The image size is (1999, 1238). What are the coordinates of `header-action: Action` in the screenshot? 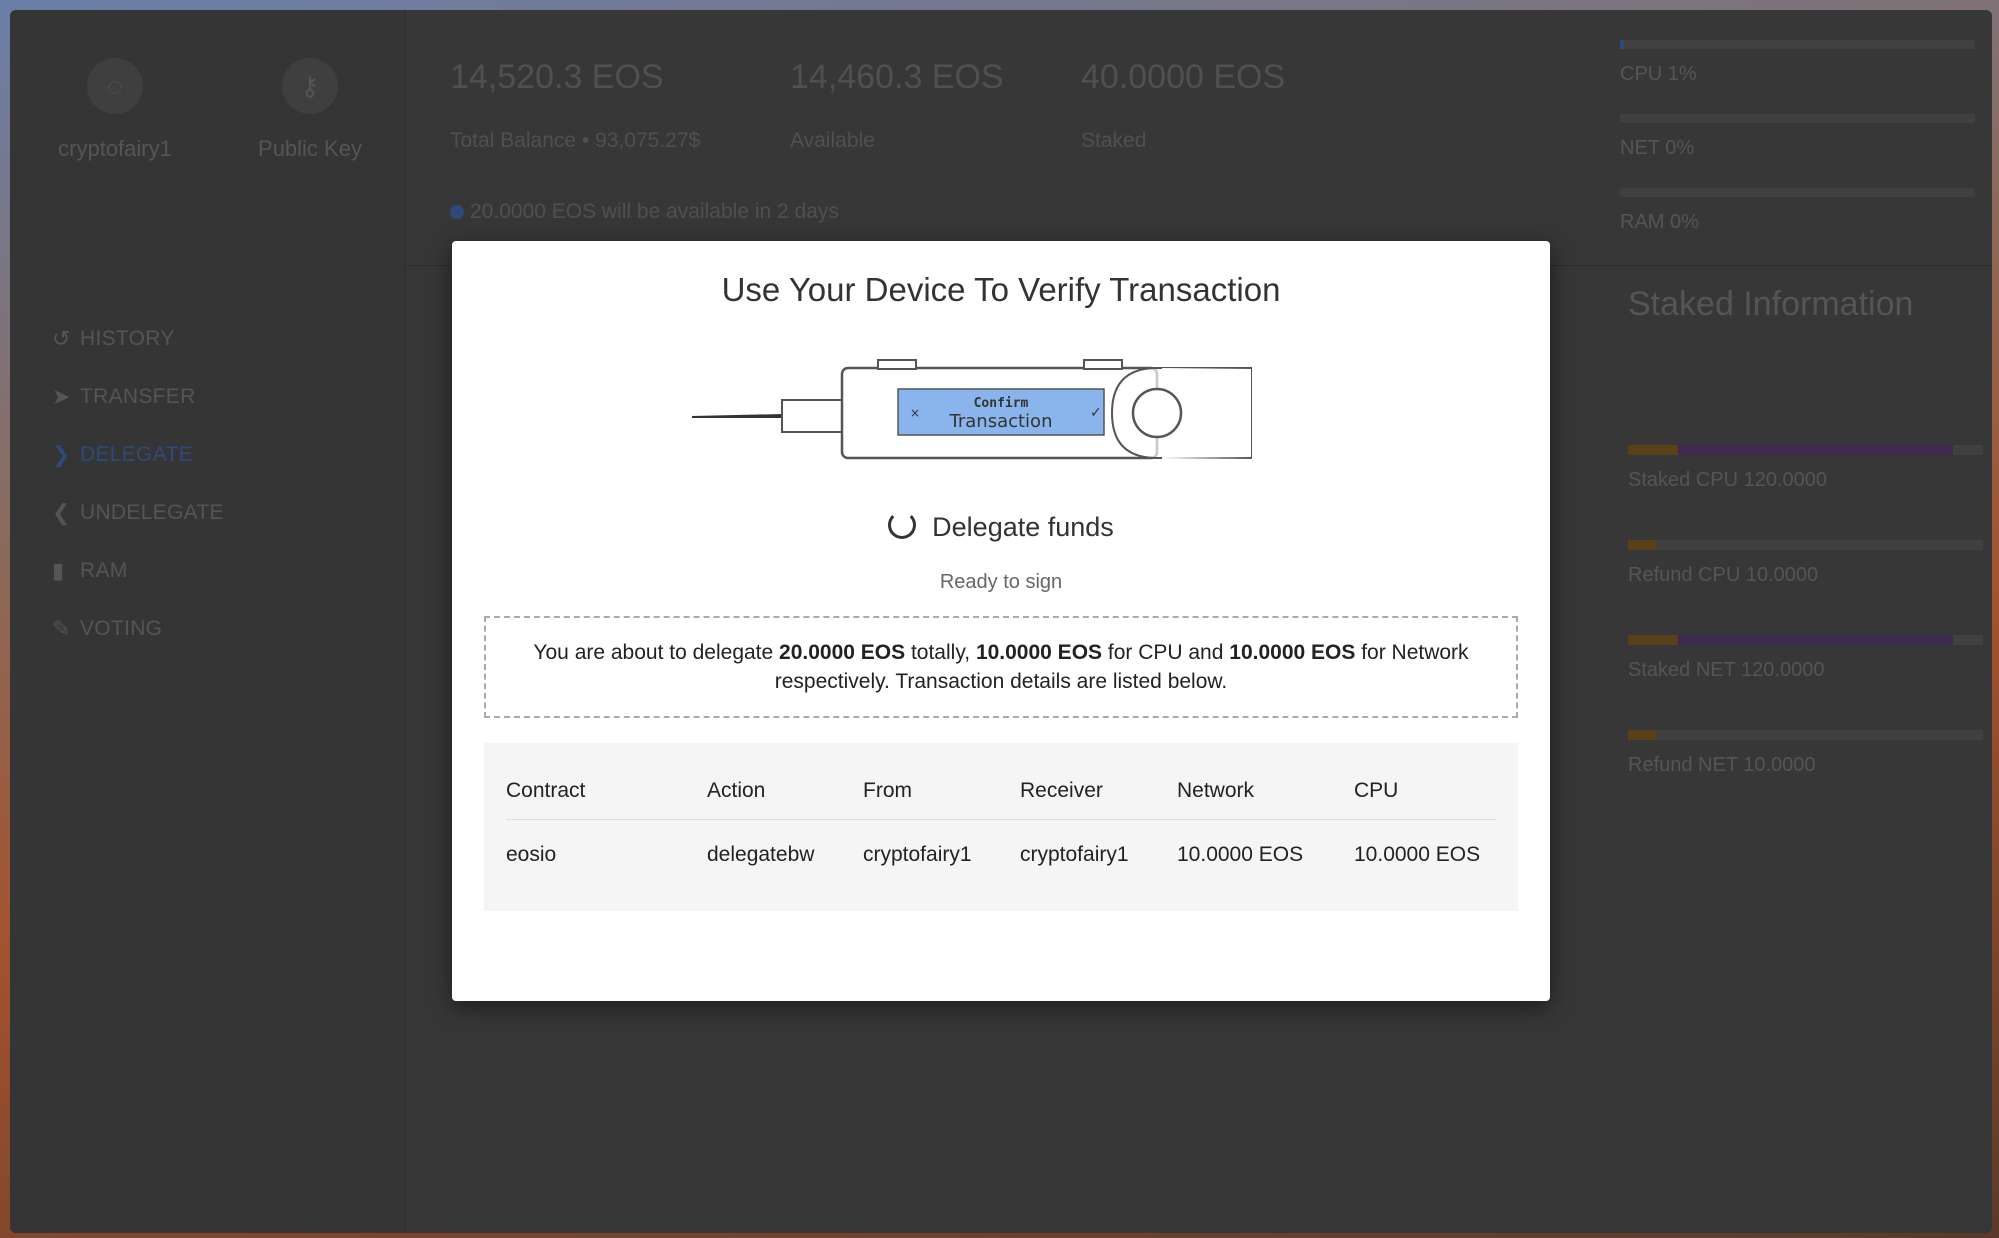 It's located at (736, 790).